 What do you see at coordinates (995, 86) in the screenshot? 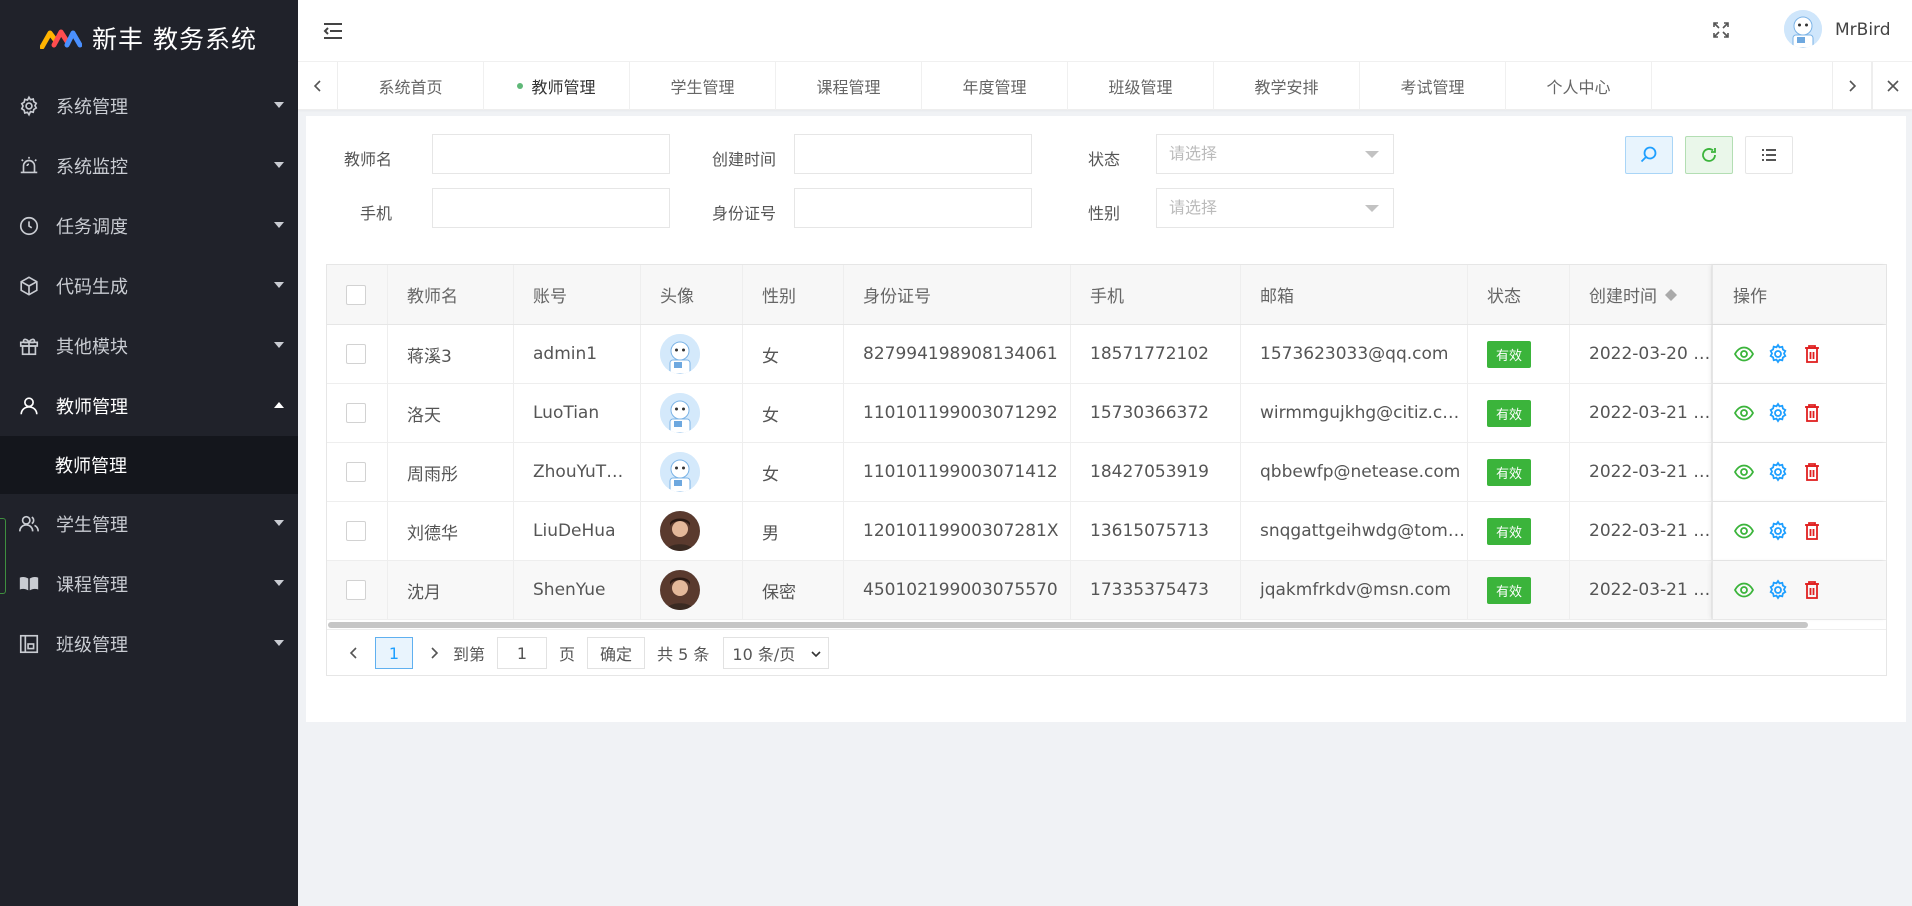
I see `tab-year-management: 年度管理` at bounding box center [995, 86].